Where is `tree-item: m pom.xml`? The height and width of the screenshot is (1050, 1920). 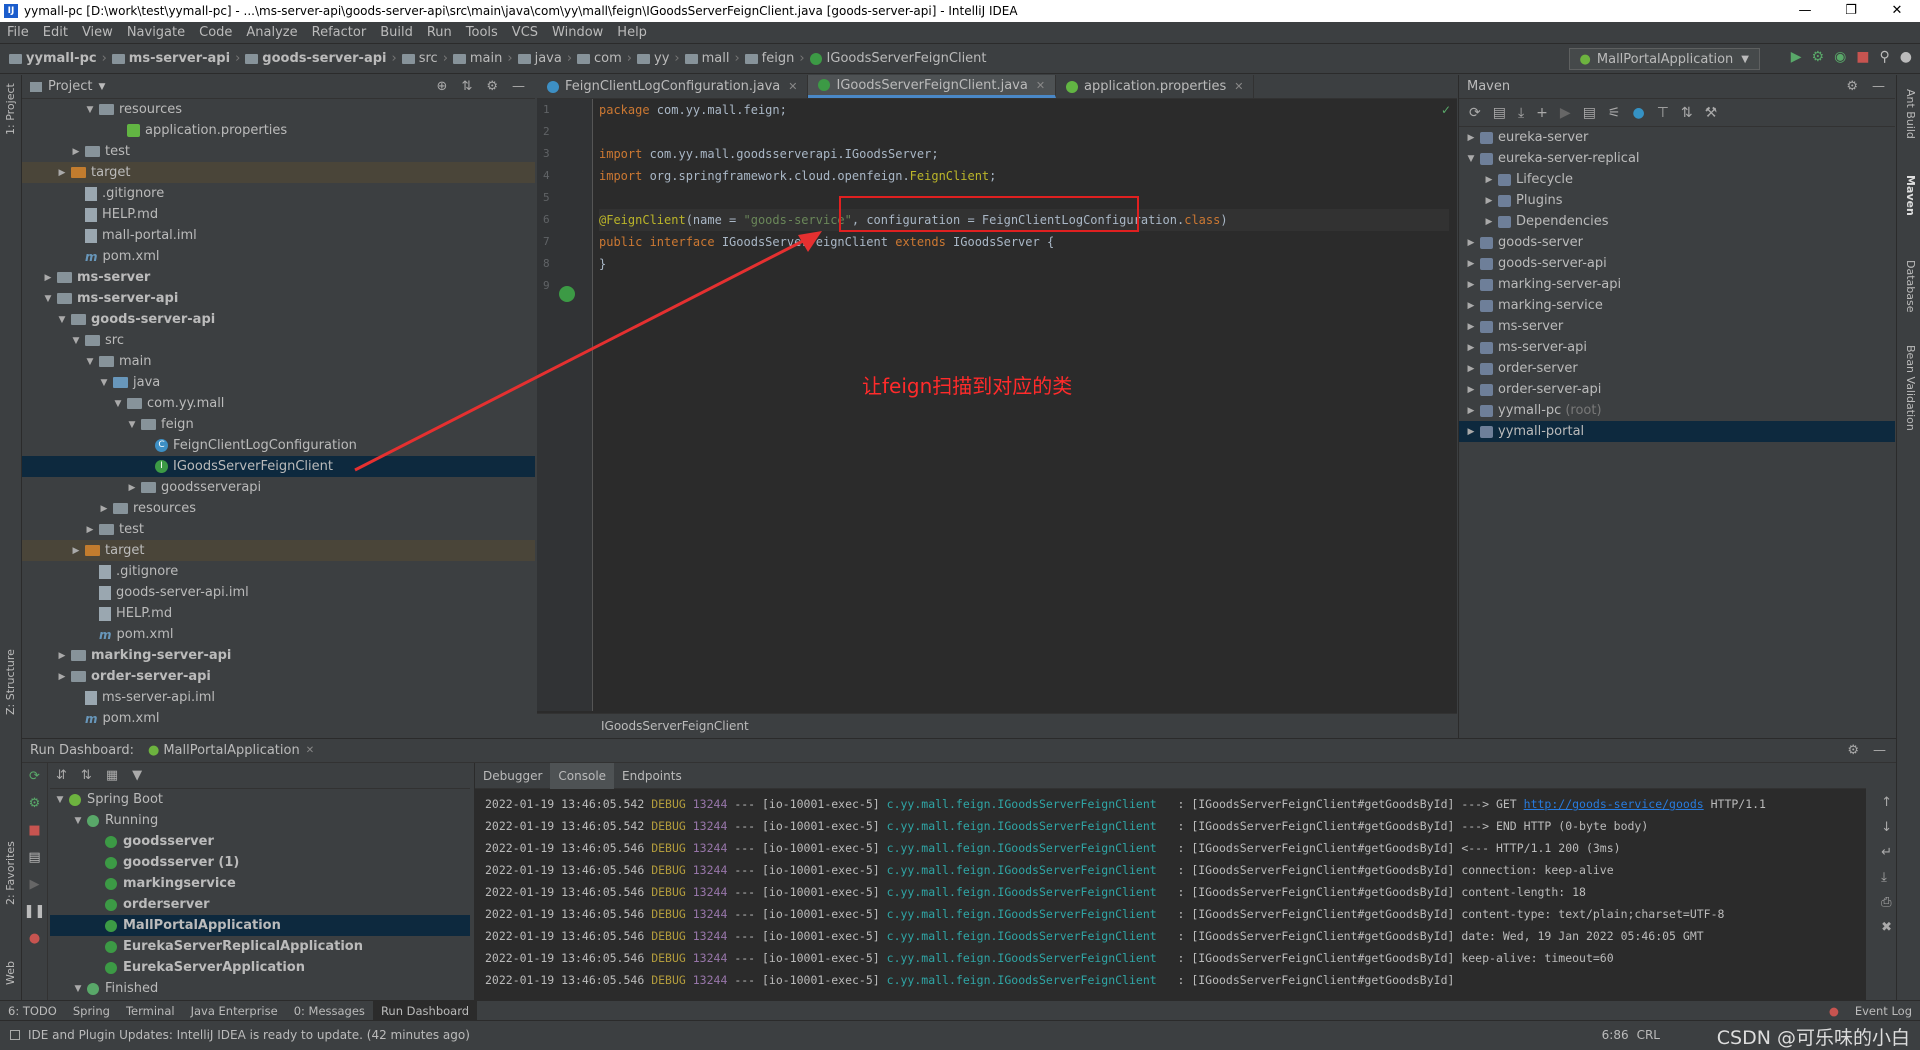
tree-item: m pom.xml is located at coordinates (278, 718).